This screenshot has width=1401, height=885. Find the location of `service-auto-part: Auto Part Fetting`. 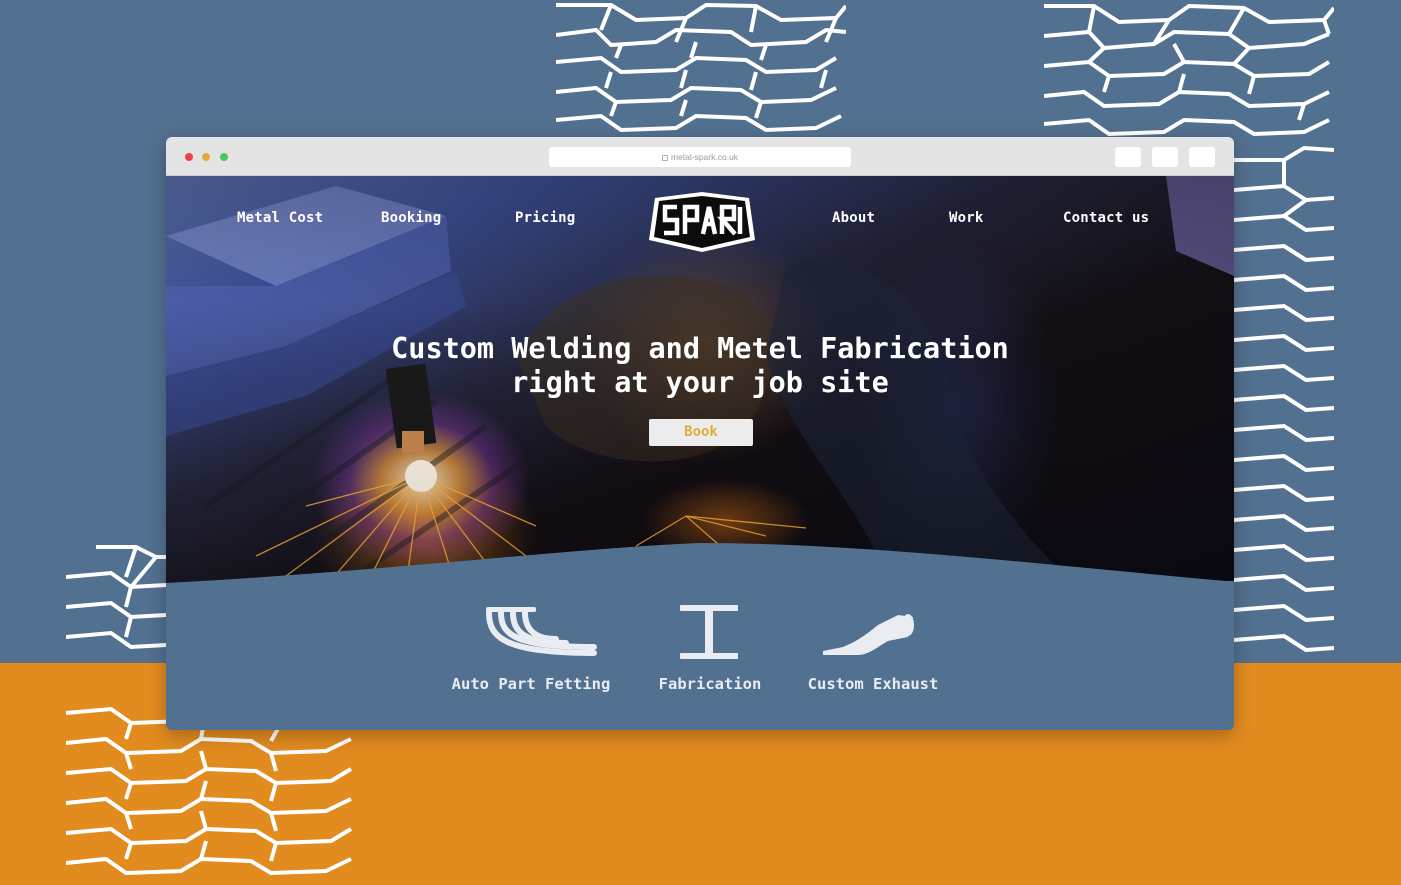

service-auto-part: Auto Part Fetting is located at coordinates (531, 648).